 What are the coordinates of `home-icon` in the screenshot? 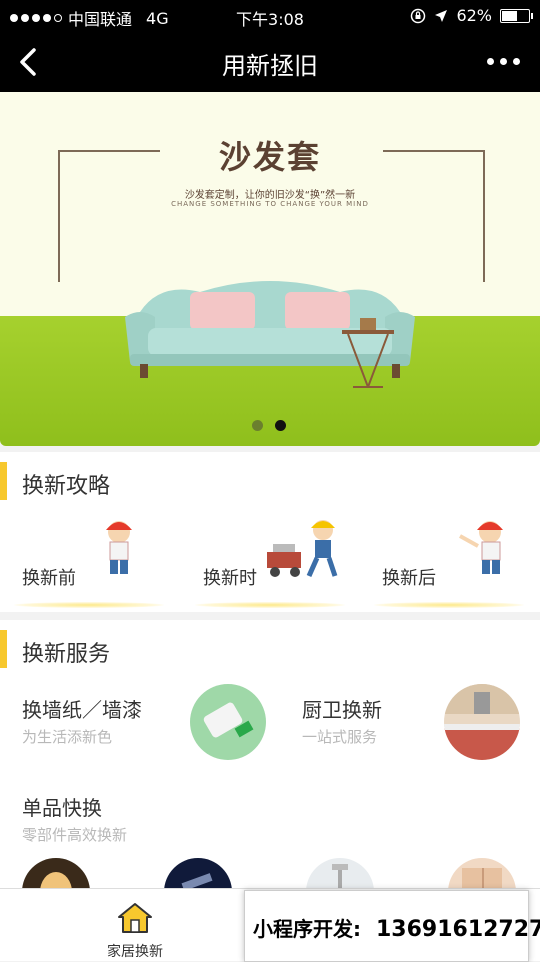 It's located at (135, 918).